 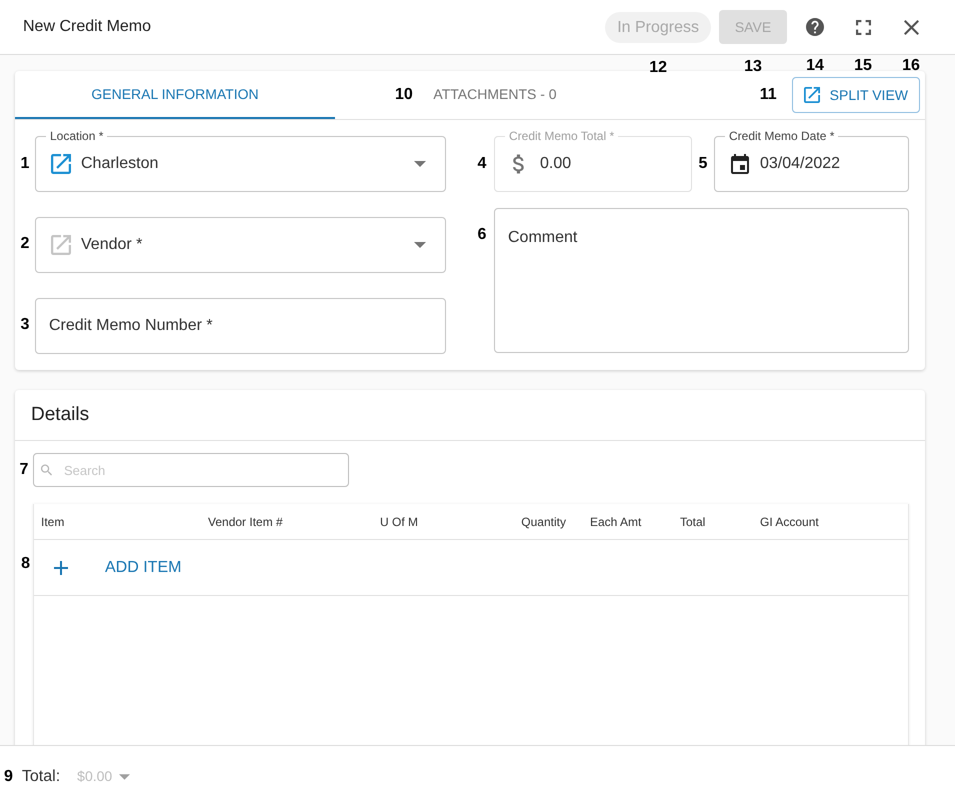 What do you see at coordinates (911, 27) in the screenshot?
I see `close-icon` at bounding box center [911, 27].